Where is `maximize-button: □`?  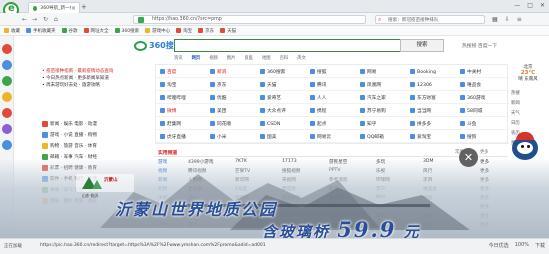
maximize-button: □ is located at coordinates (530, 5).